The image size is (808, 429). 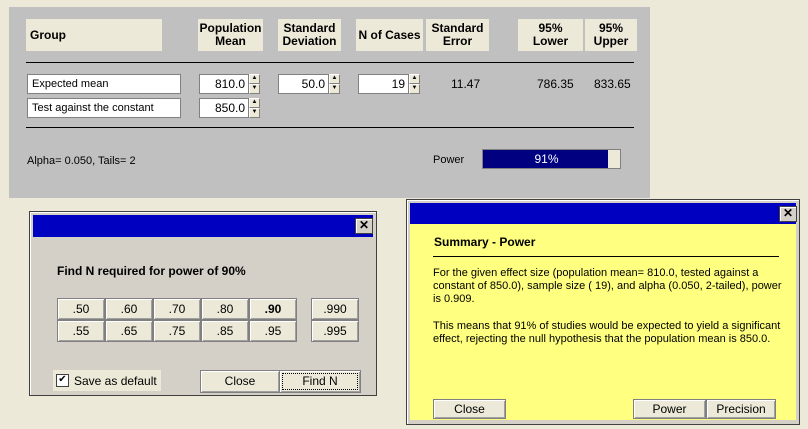 What do you see at coordinates (546, 159) in the screenshot?
I see `power-value-text: 91%` at bounding box center [546, 159].